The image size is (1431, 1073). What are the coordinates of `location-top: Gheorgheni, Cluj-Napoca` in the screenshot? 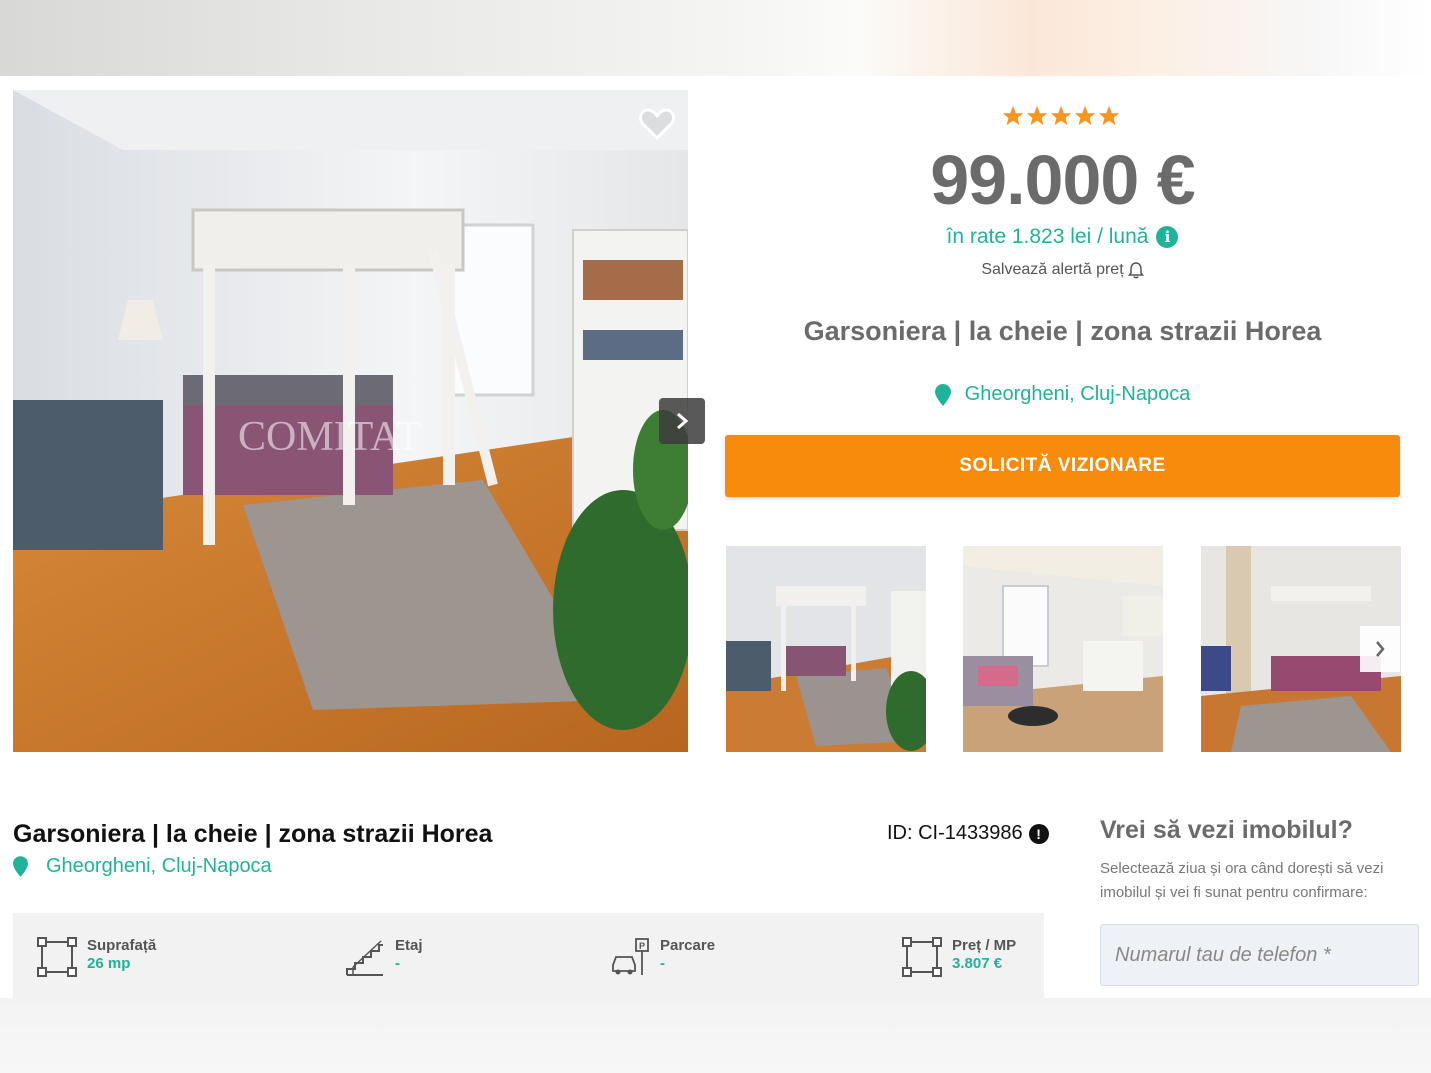 It's located at (1062, 394).